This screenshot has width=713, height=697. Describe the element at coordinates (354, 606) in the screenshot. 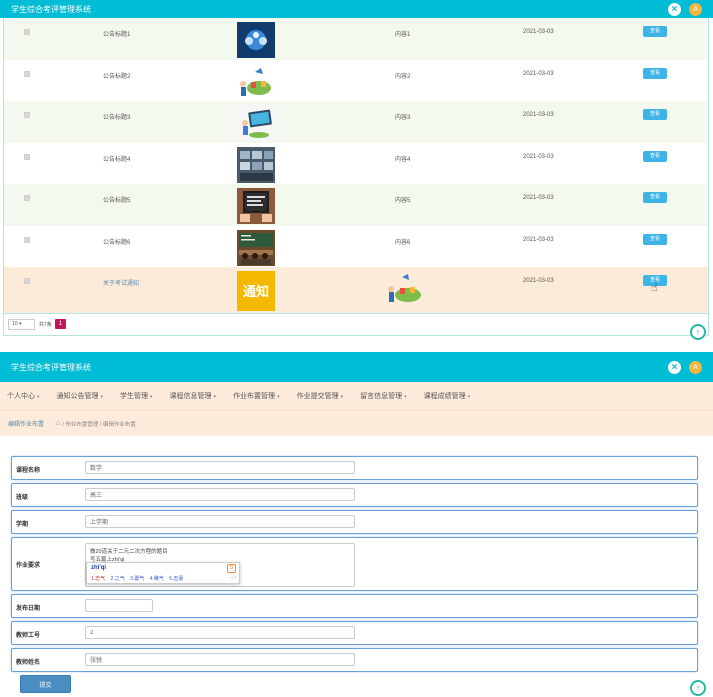

I see `form-row-publish-date: 发布日期` at that location.